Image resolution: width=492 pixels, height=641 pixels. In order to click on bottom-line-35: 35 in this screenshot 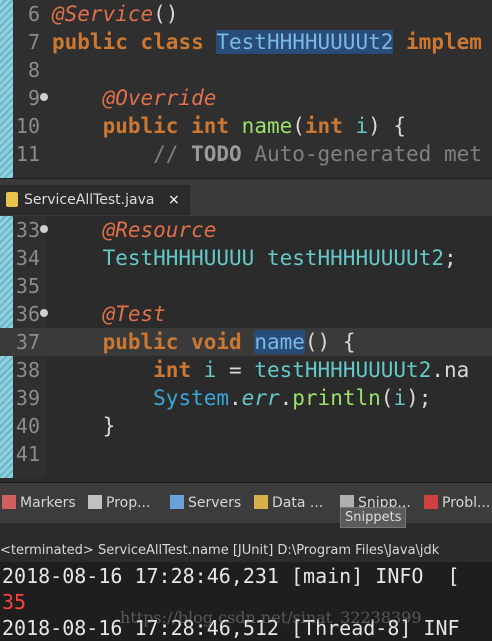, I will do `click(246, 286)`.